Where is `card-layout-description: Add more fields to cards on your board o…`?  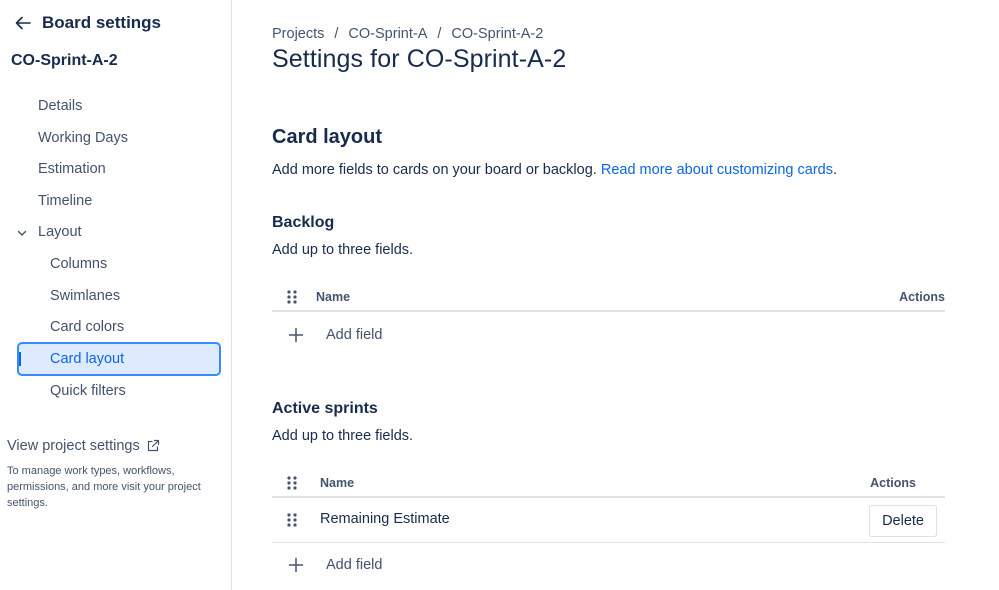 card-layout-description: Add more fields to cards on your board o… is located at coordinates (554, 170).